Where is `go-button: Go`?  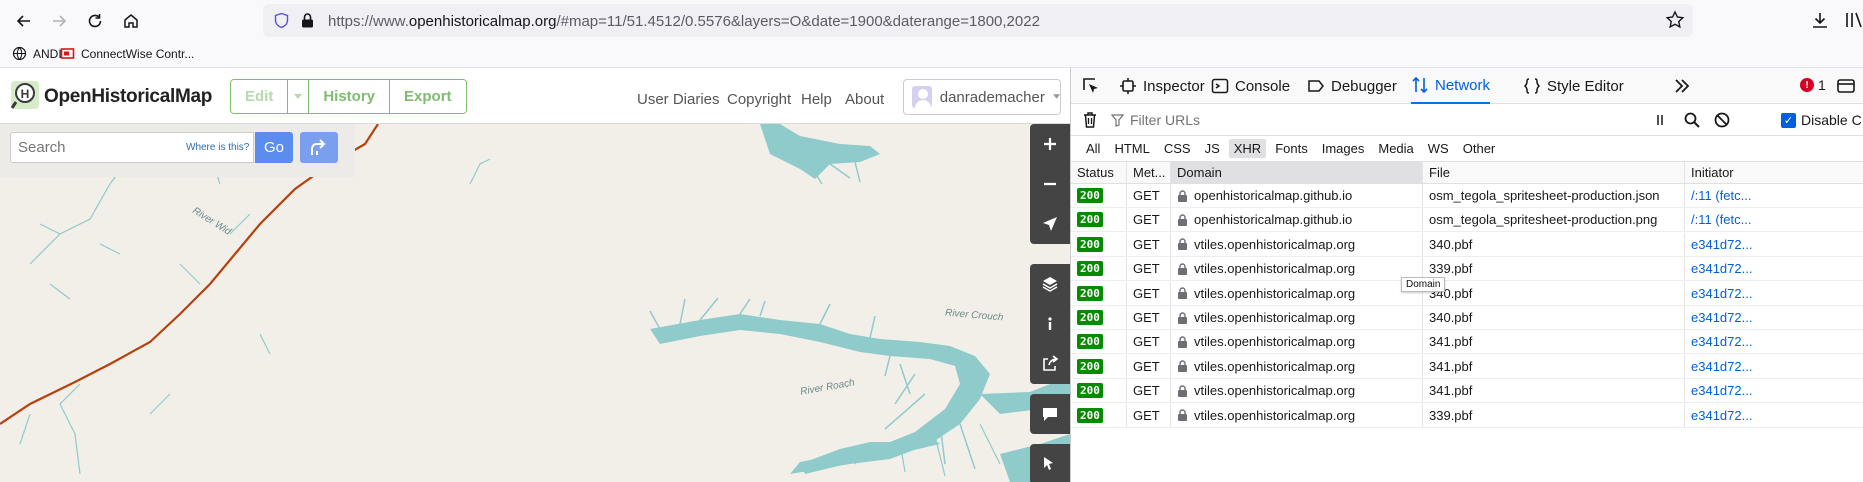
go-button: Go is located at coordinates (274, 147).